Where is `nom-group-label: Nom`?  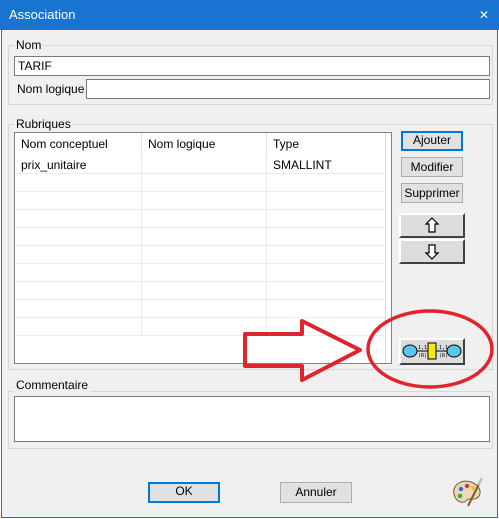 nom-group-label: Nom is located at coordinates (29, 45).